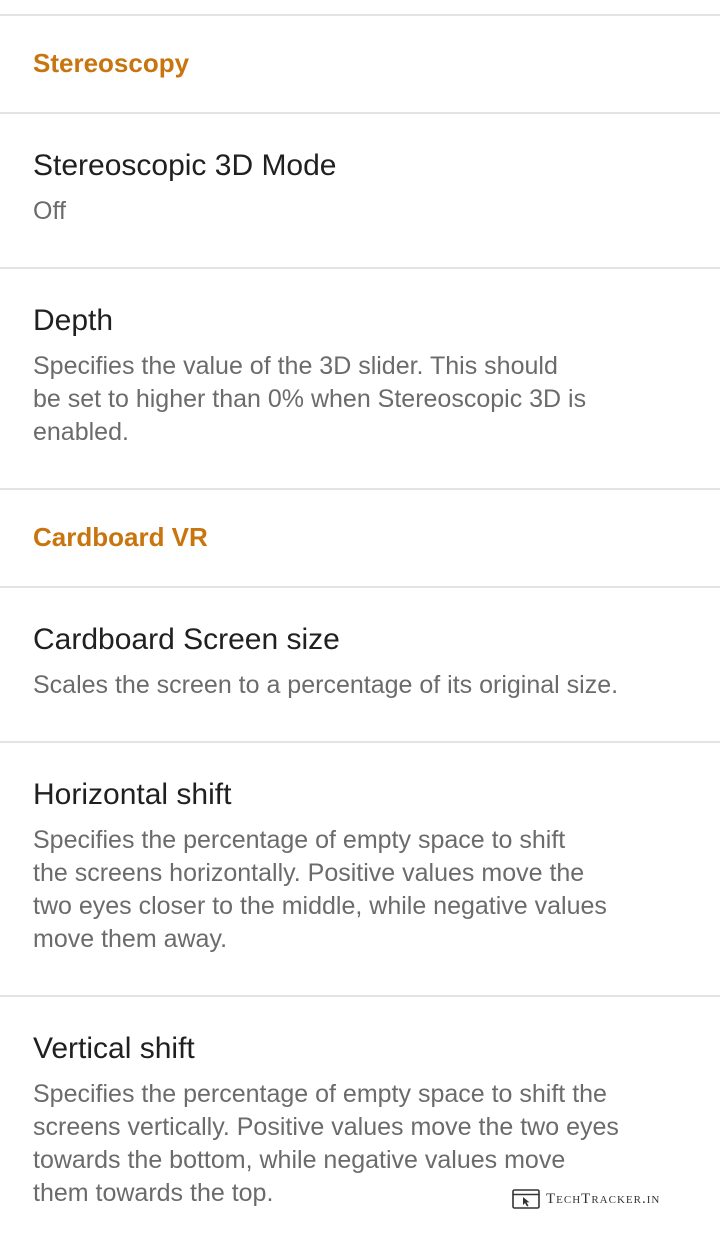  Describe the element at coordinates (360, 15) in the screenshot. I see `top-divider` at that location.